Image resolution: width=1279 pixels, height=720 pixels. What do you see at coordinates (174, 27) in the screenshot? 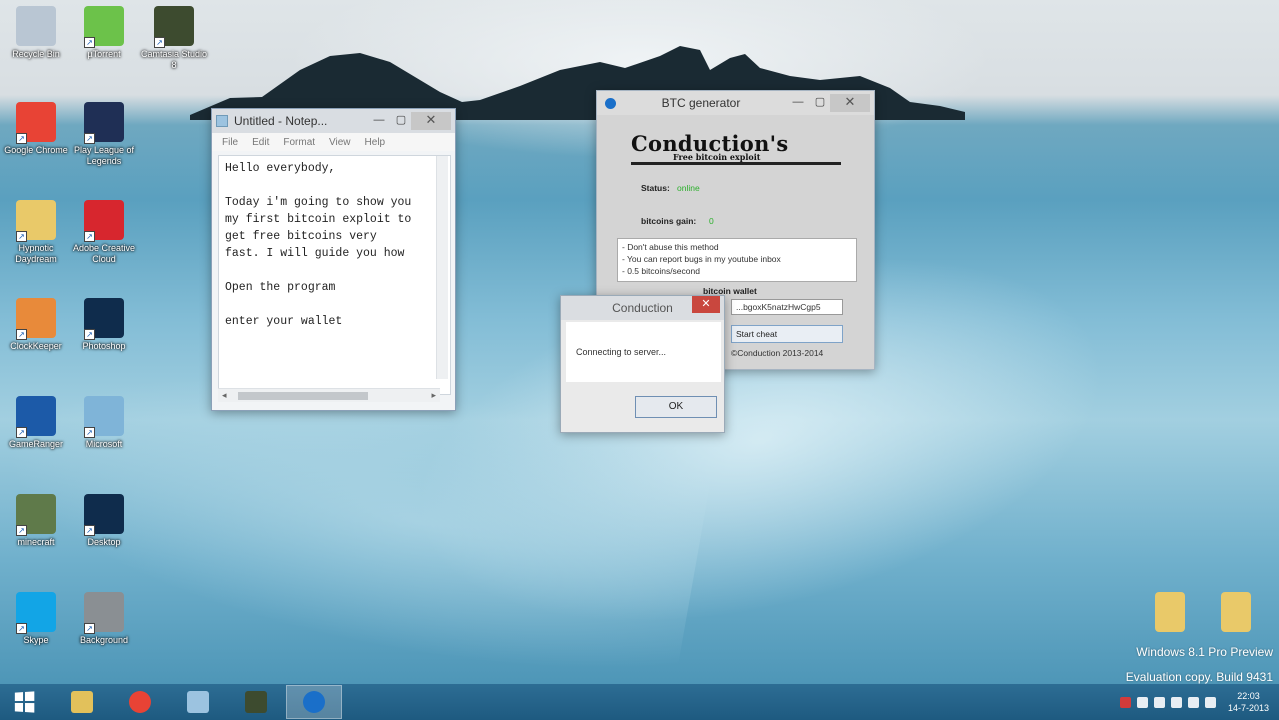
I see `camtasia-icon: ↗` at bounding box center [174, 27].